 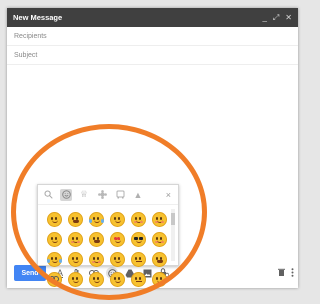 What do you see at coordinates (102, 195) in the screenshot?
I see `flower-tab-icon` at bounding box center [102, 195].